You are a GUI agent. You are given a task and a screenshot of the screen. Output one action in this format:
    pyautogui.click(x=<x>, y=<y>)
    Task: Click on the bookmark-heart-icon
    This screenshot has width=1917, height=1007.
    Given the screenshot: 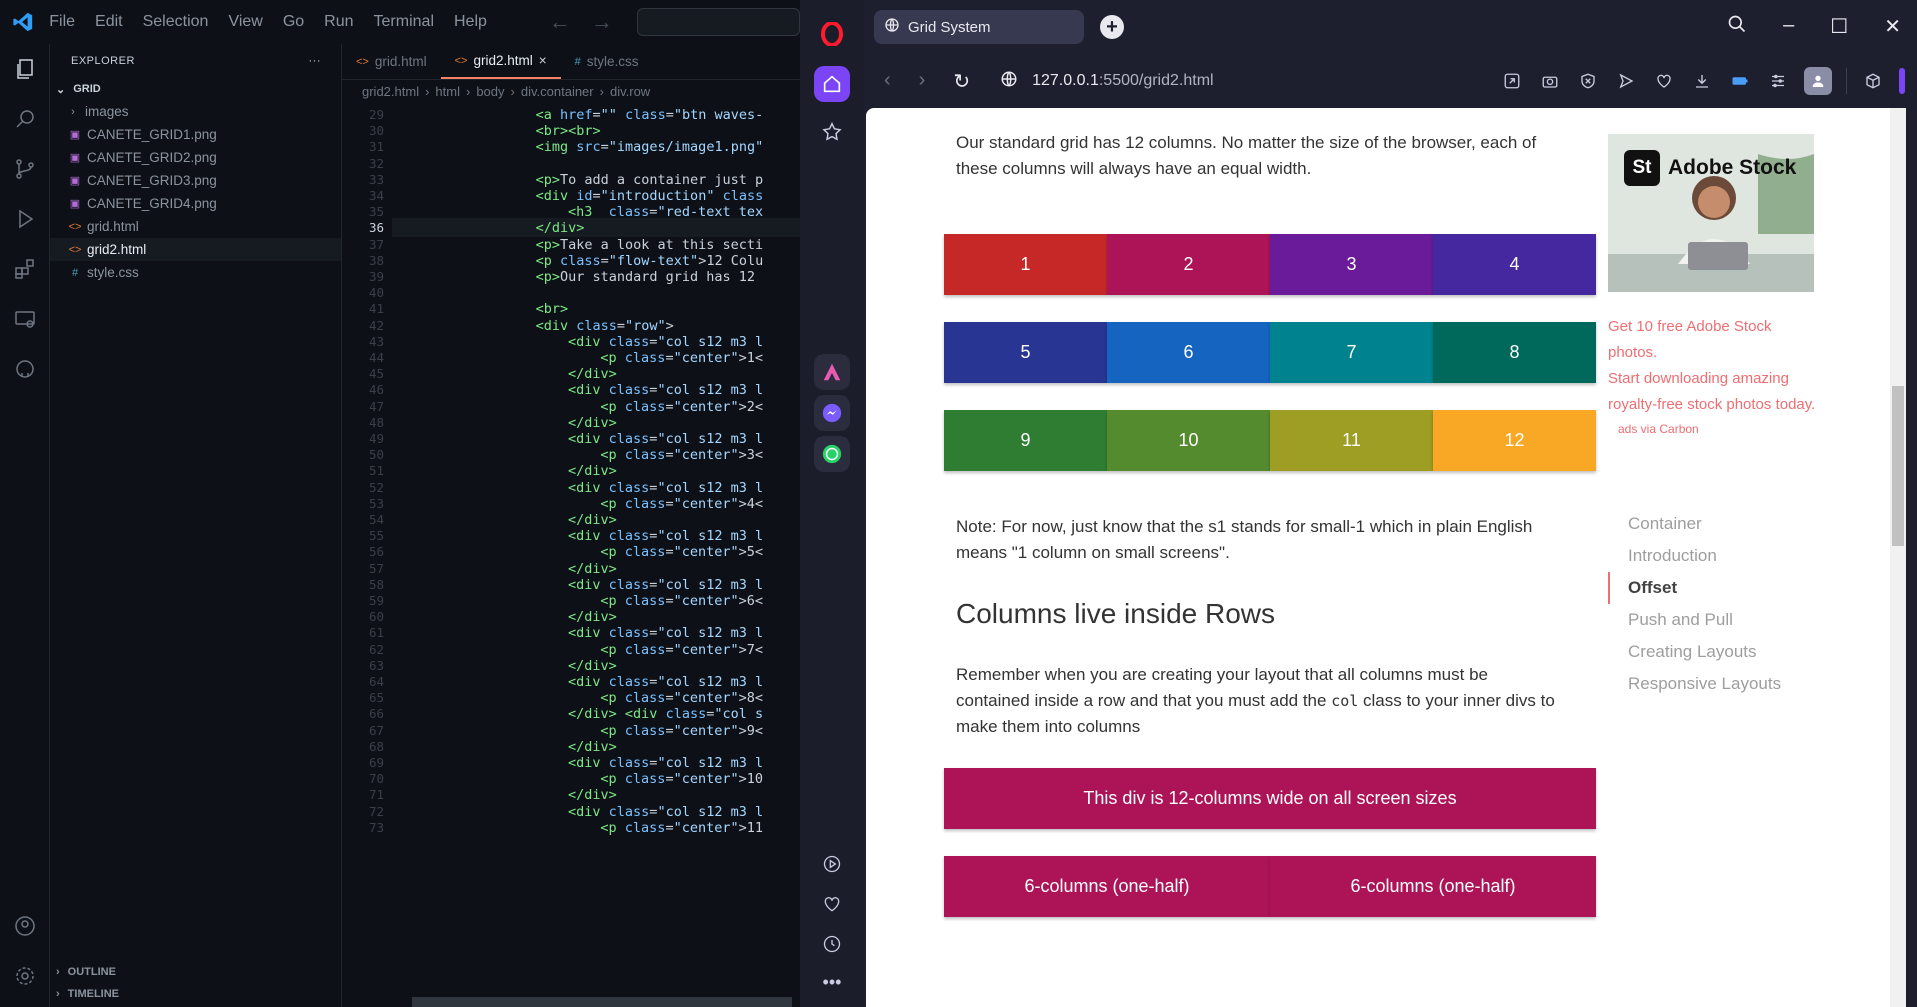 What is the action you would take?
    pyautogui.click(x=1664, y=81)
    